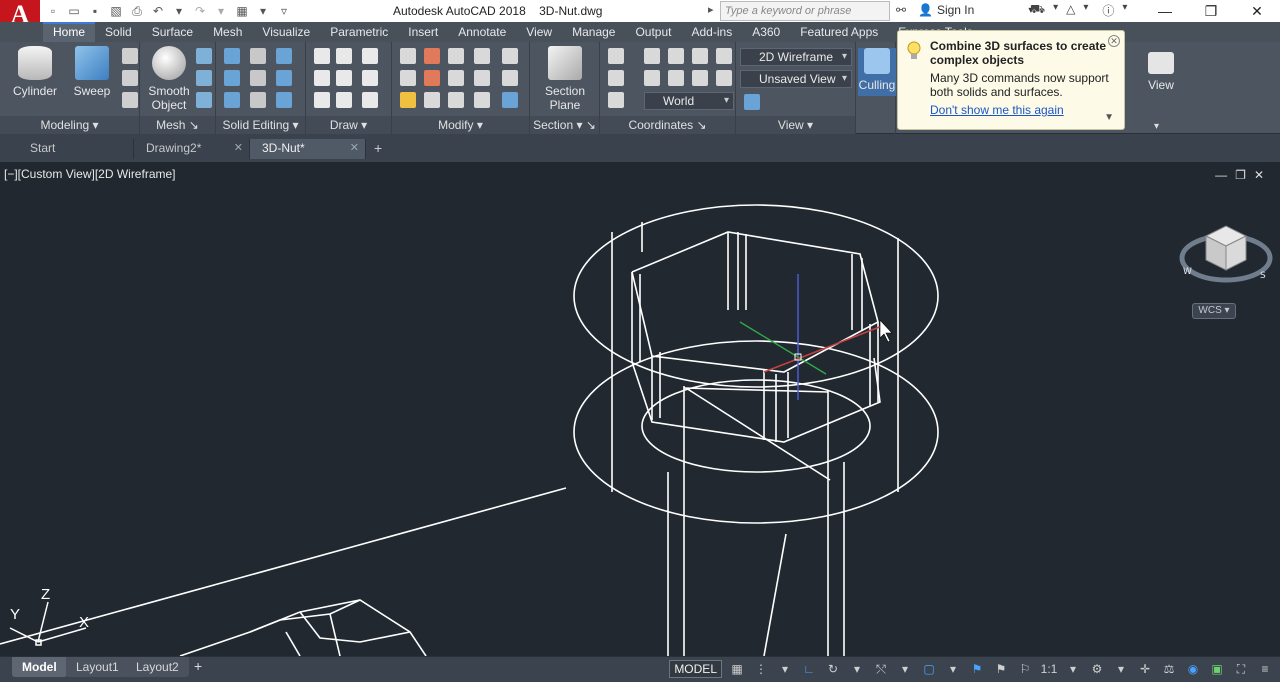  What do you see at coordinates (258, 100) in the screenshot?
I see `shell-icon` at bounding box center [258, 100].